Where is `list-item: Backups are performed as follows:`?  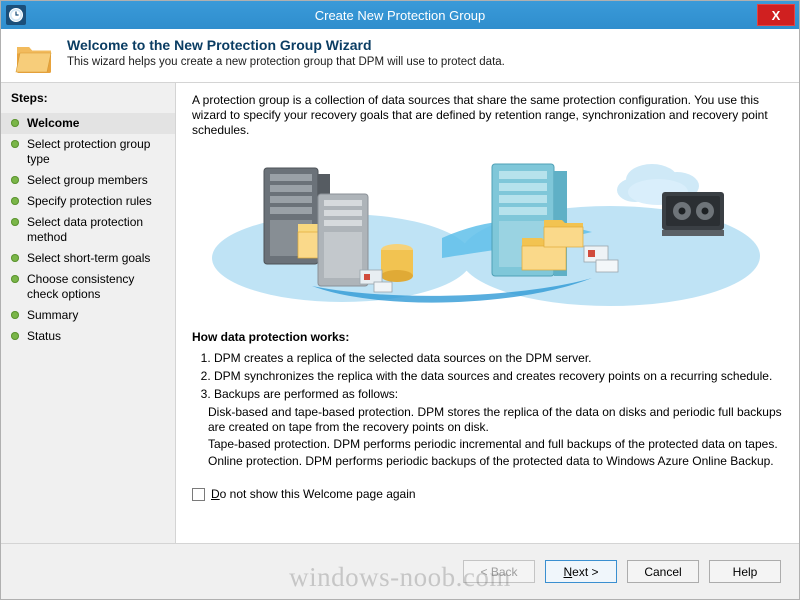 list-item: Backups are performed as follows: is located at coordinates (498, 394).